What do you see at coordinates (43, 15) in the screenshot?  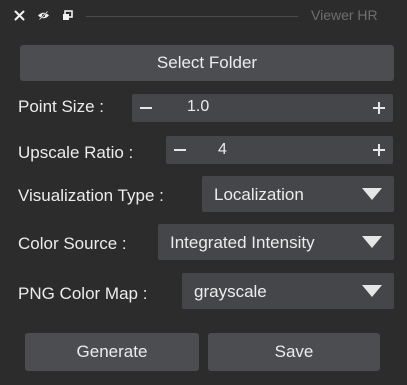 I see `eye-icon` at bounding box center [43, 15].